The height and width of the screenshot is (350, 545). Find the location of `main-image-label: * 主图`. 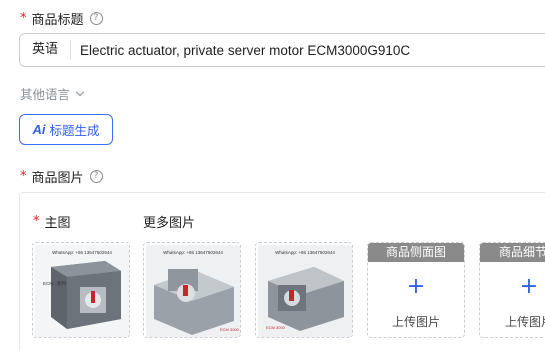

main-image-label: * 主图 is located at coordinates (52, 221).